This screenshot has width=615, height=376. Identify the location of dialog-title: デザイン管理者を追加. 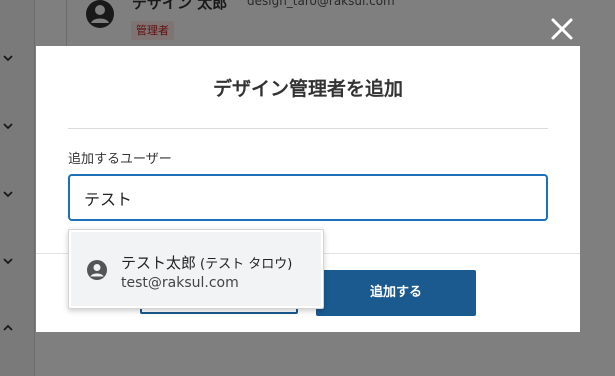
(307, 89).